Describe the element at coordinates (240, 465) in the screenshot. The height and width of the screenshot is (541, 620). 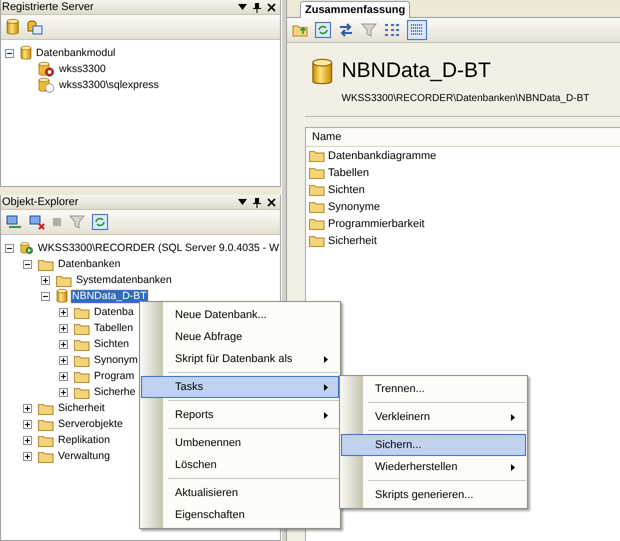
I see `menu-item: Löschen` at that location.